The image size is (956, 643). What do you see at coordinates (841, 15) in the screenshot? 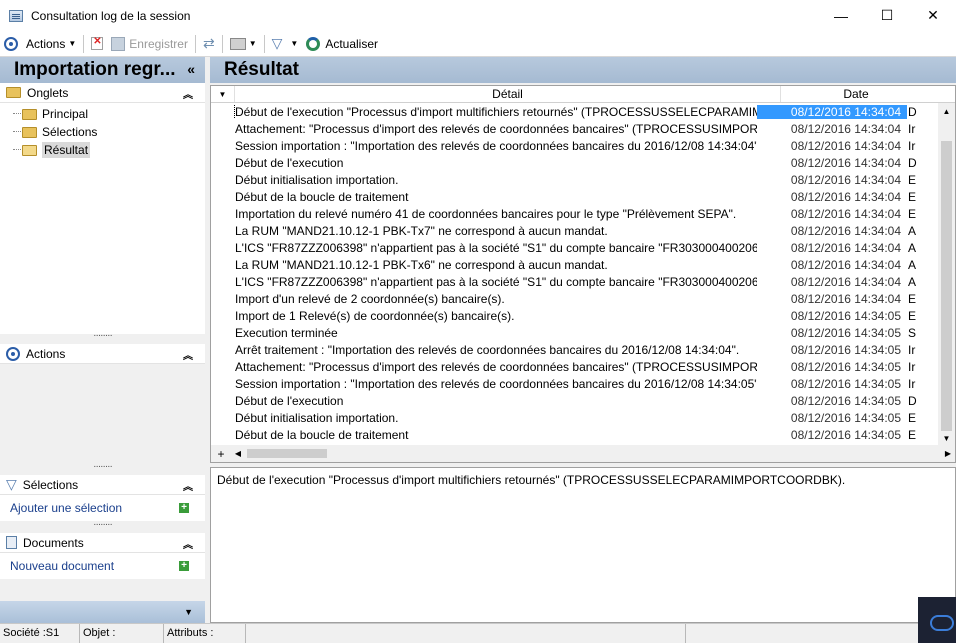
I see `minimize-button: —` at bounding box center [841, 15].